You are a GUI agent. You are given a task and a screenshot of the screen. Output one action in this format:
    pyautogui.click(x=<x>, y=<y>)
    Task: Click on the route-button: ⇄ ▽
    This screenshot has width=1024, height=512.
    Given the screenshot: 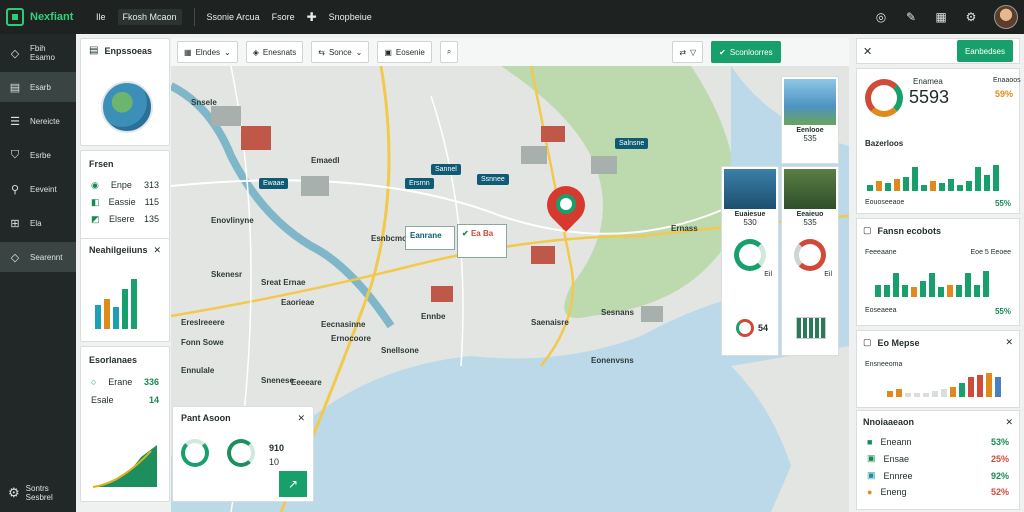 What is the action you would take?
    pyautogui.click(x=688, y=52)
    